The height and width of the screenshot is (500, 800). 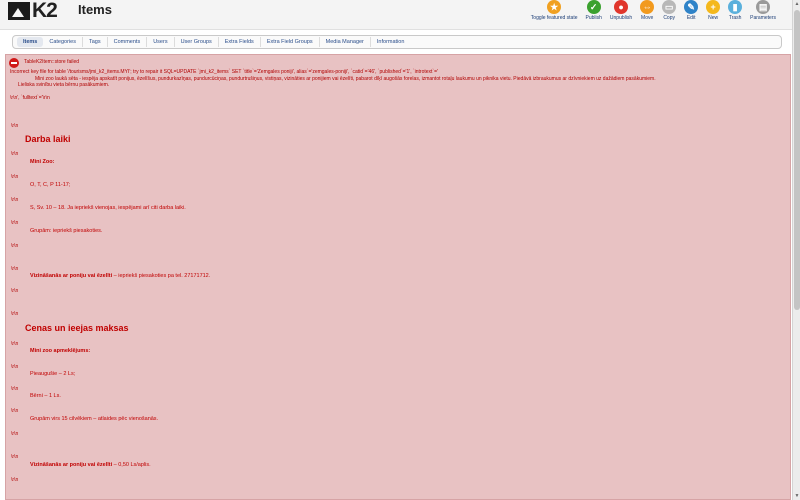 I want to click on tab-information: Information, so click(x=391, y=42).